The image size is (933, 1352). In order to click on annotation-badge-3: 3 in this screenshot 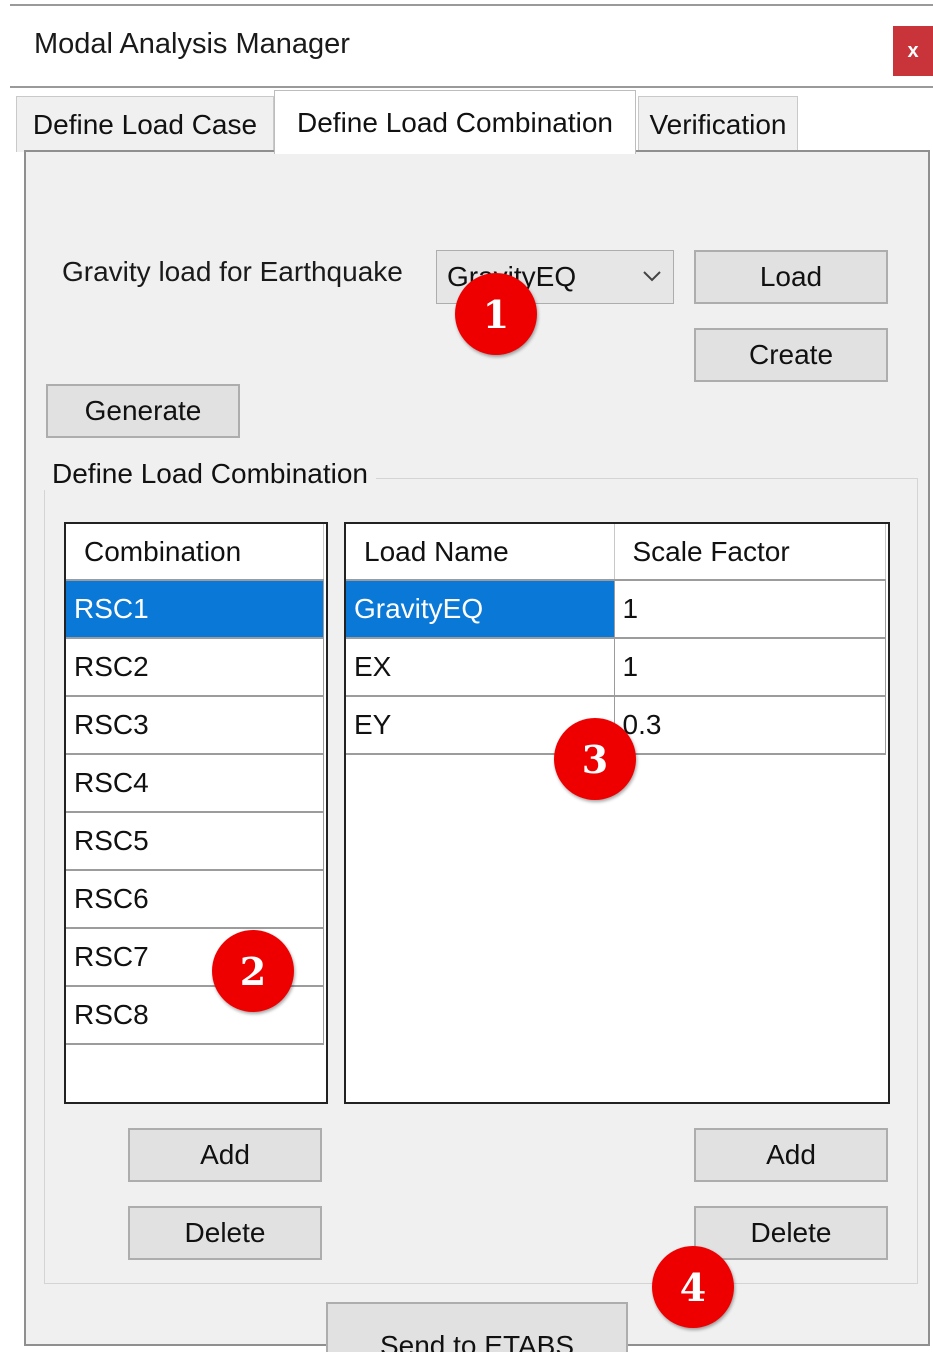, I will do `click(595, 759)`.